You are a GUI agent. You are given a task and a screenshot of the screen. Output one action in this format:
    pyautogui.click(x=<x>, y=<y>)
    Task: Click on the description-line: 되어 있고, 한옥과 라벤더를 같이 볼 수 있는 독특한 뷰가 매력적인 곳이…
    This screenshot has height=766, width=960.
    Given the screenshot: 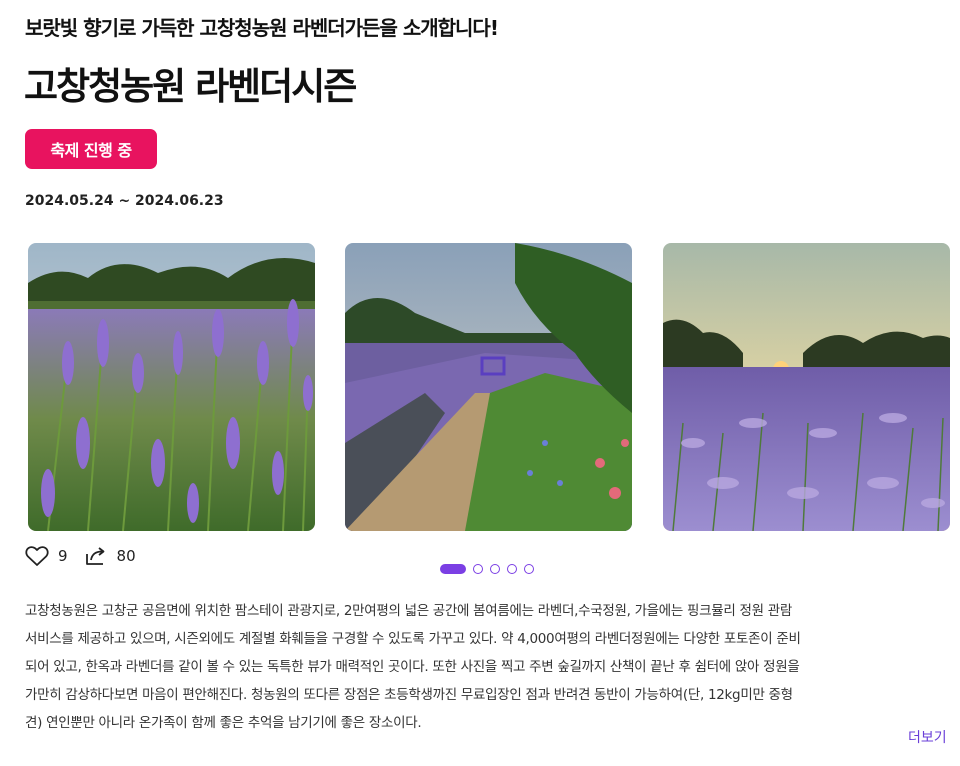 What is the action you would take?
    pyautogui.click(x=412, y=667)
    